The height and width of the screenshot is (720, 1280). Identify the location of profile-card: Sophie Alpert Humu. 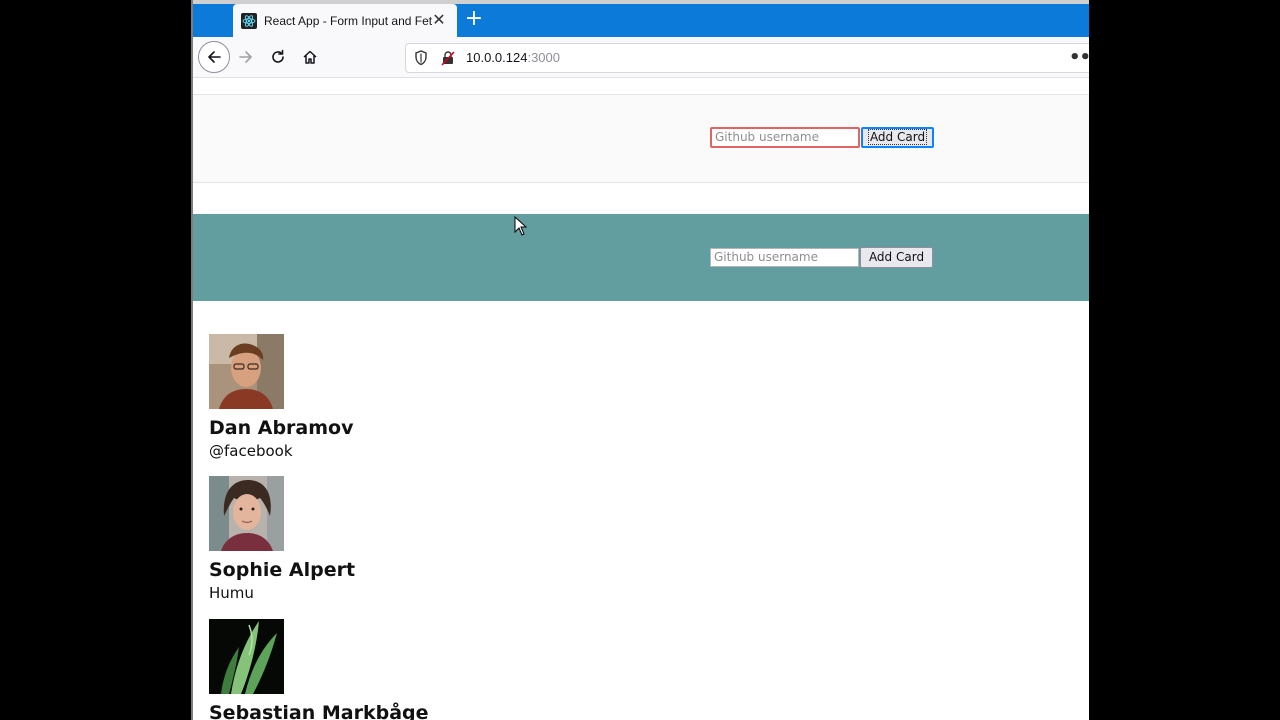
(359, 539).